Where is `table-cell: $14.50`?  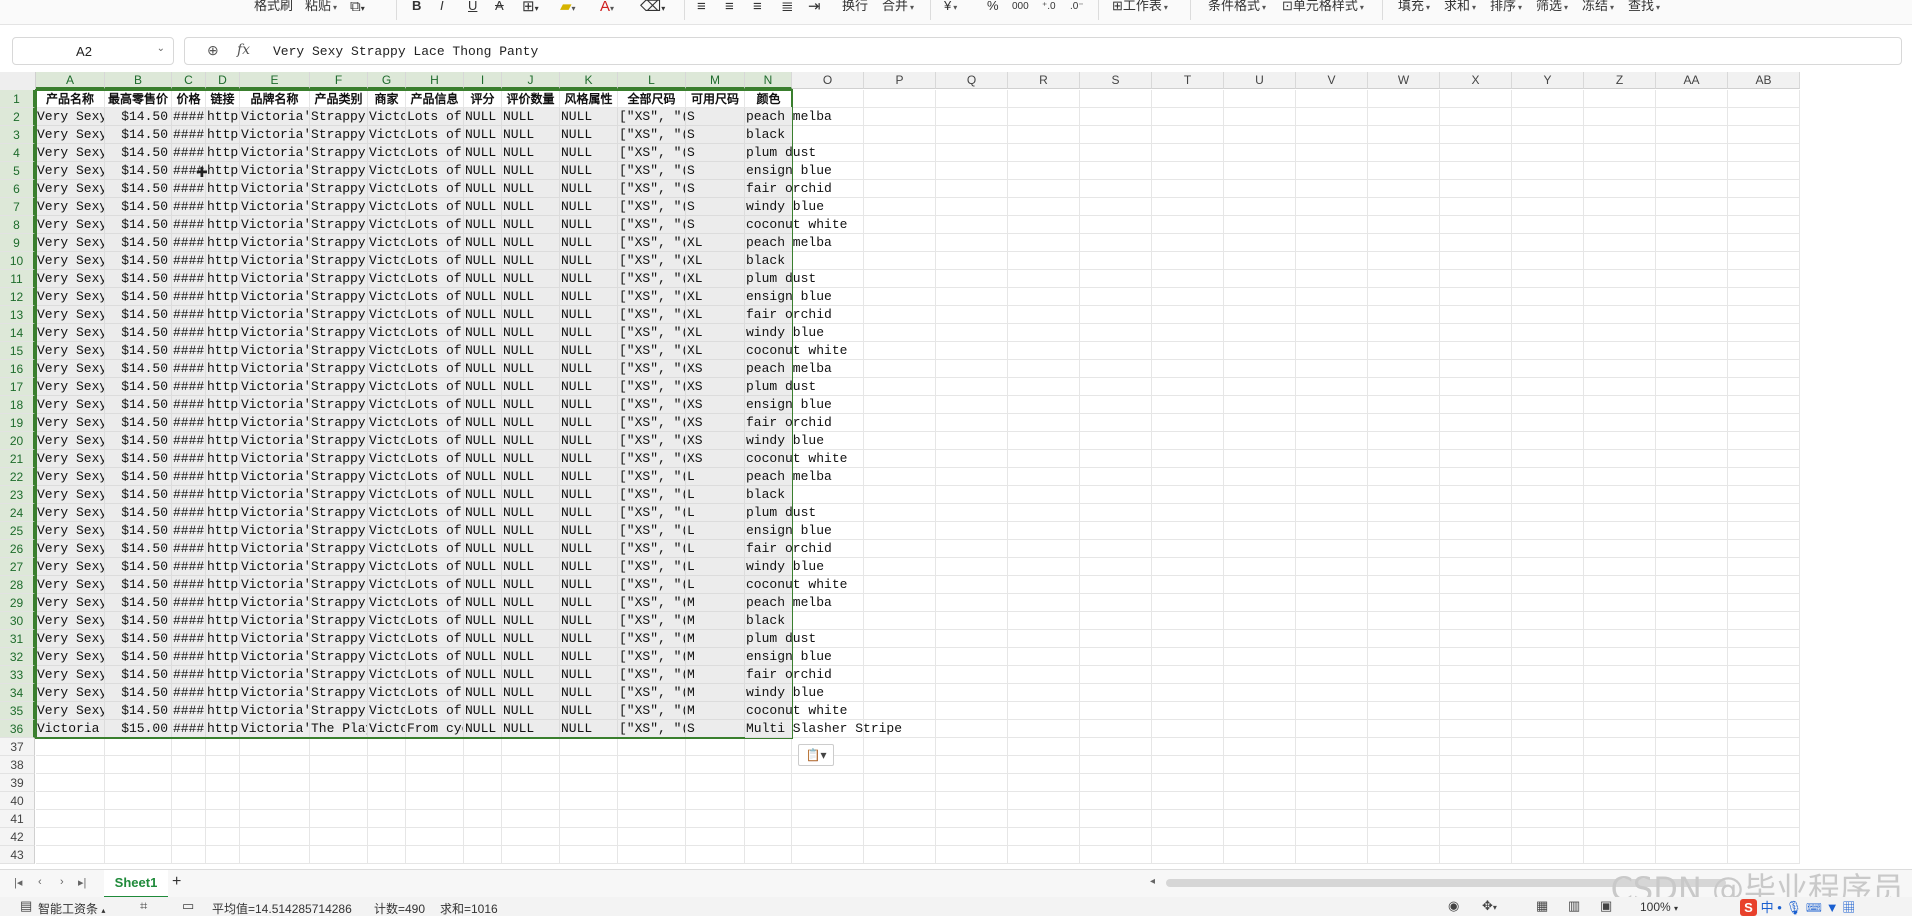 table-cell: $14.50 is located at coordinates (138, 279).